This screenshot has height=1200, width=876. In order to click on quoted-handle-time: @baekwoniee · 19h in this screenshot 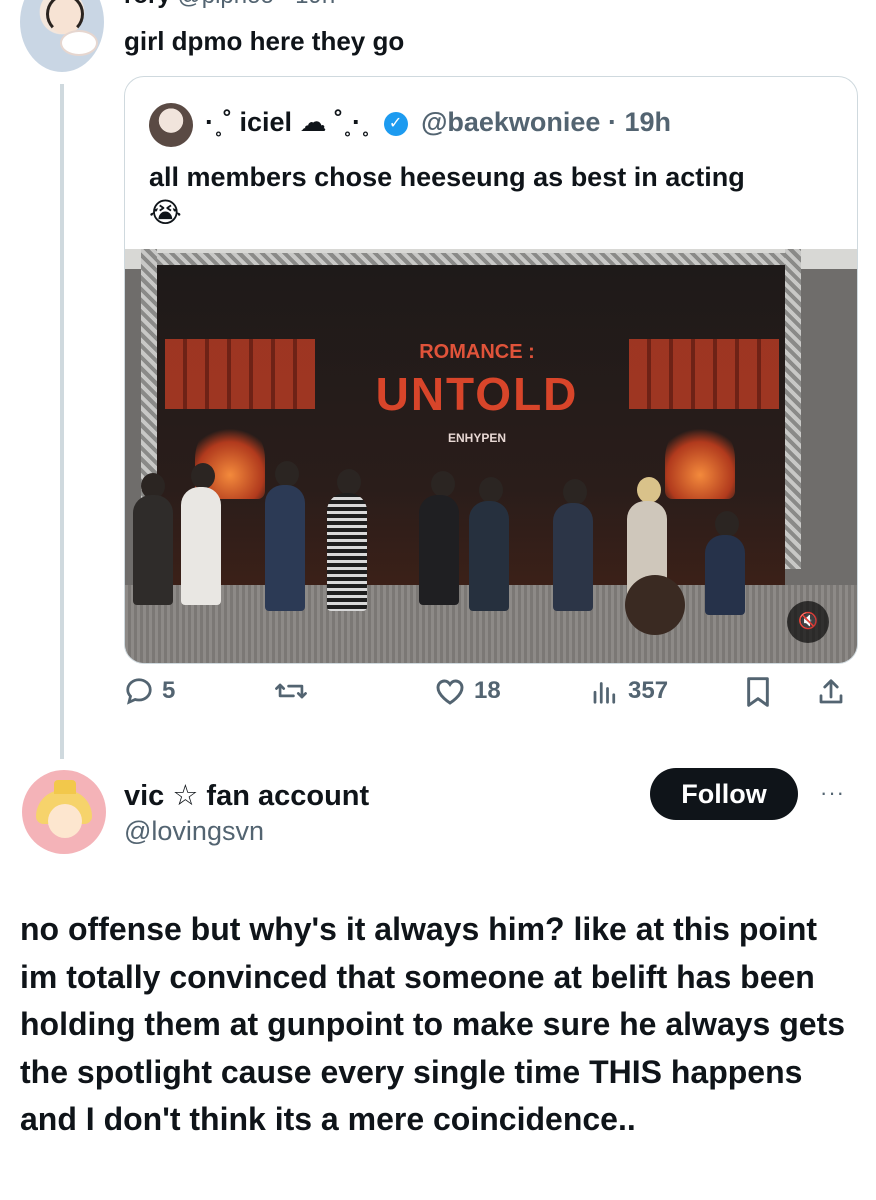, I will do `click(546, 122)`.